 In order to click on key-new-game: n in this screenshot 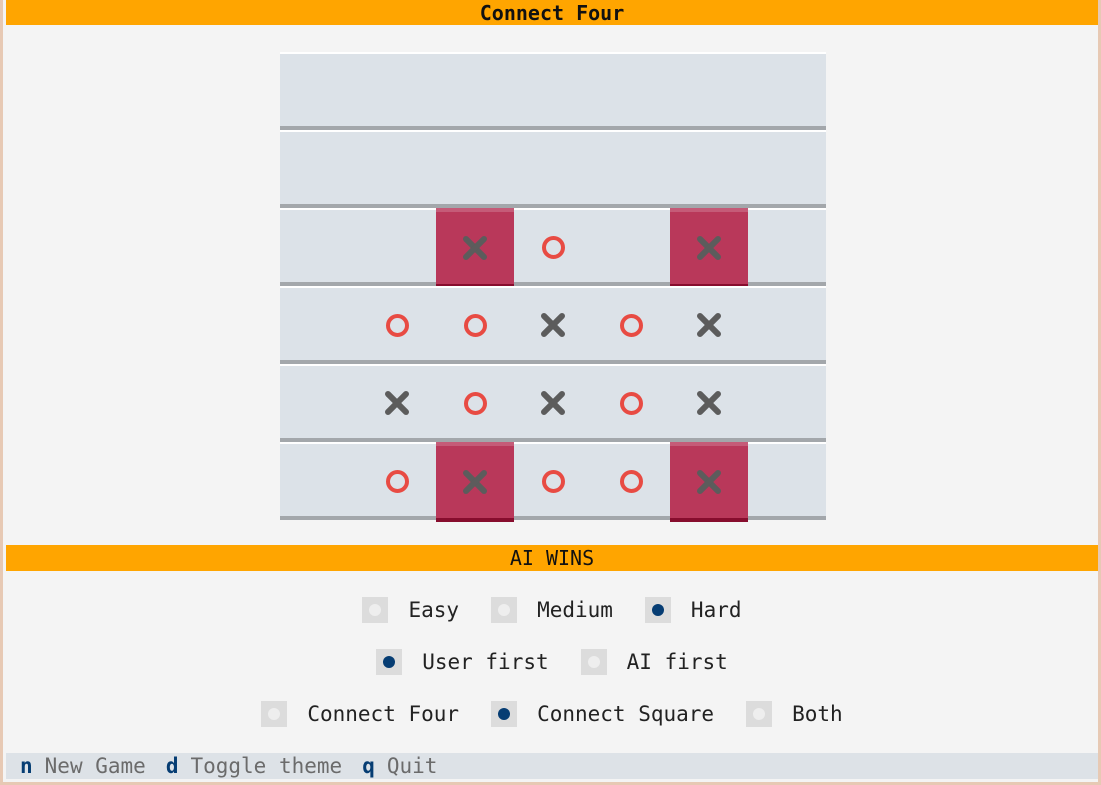, I will do `click(26, 766)`.